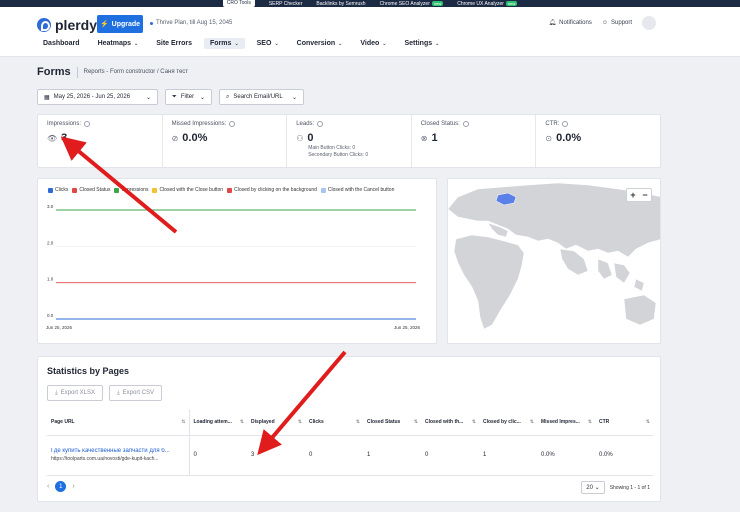  What do you see at coordinates (316, 43) in the screenshot?
I see `nav-label: Conversion` at bounding box center [316, 43].